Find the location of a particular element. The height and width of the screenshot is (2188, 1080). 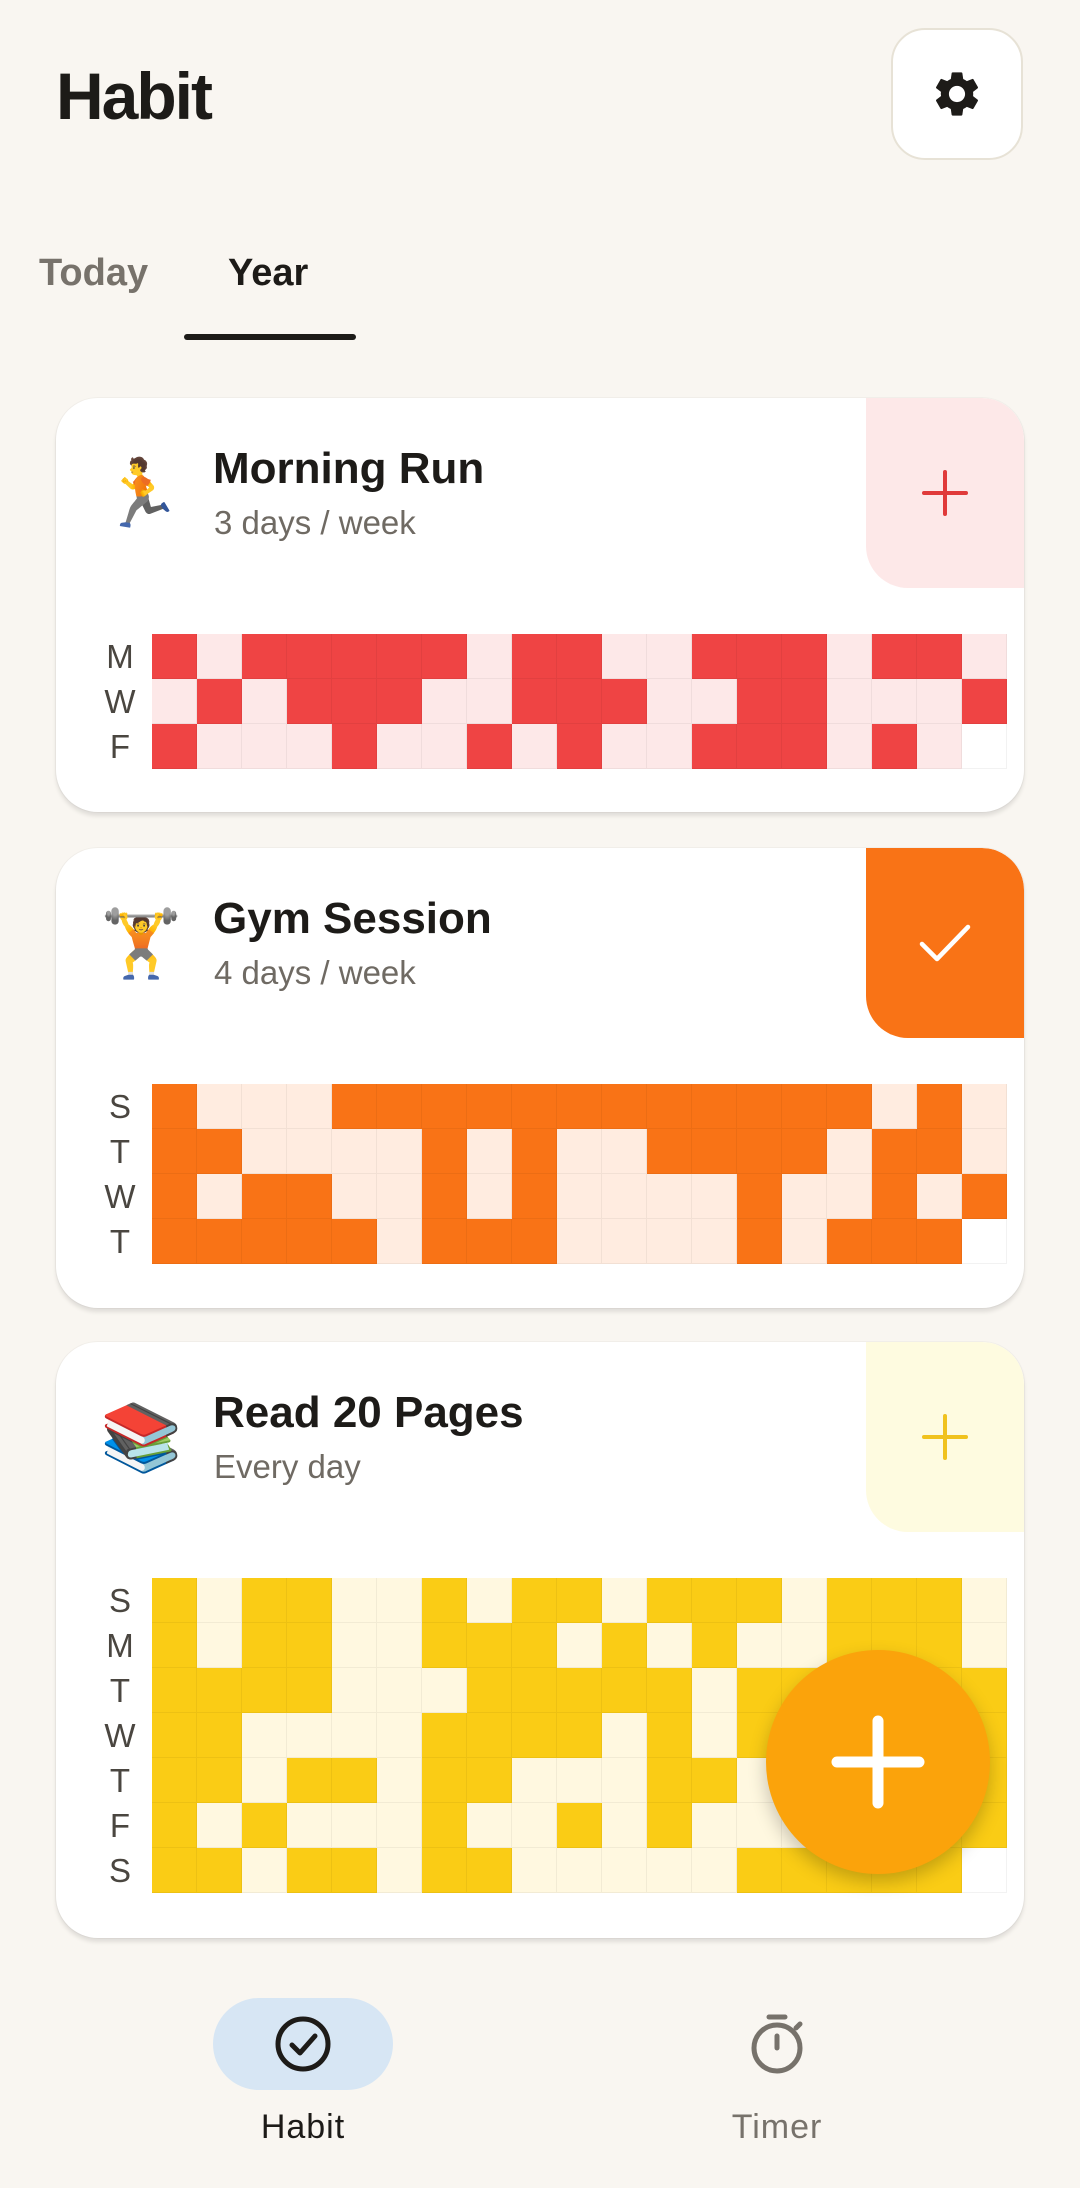

tab-year: Year is located at coordinates (268, 273).